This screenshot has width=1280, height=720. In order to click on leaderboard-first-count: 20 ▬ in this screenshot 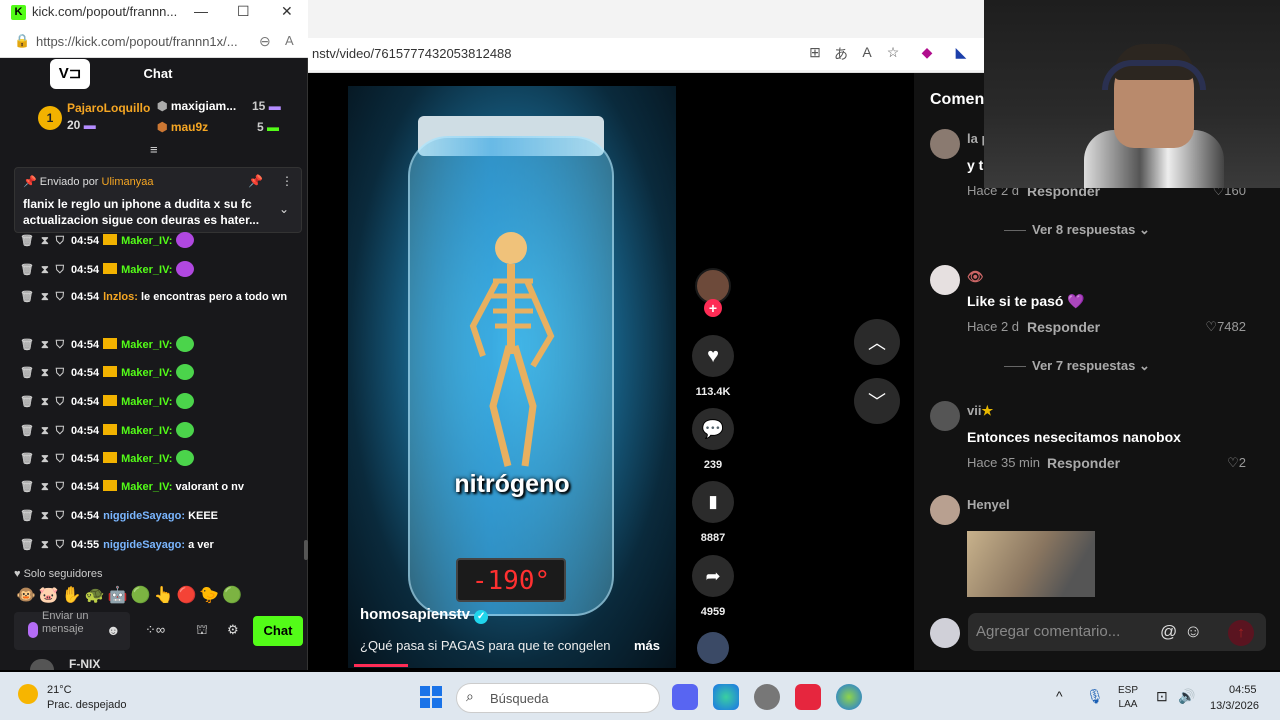, I will do `click(81, 125)`.